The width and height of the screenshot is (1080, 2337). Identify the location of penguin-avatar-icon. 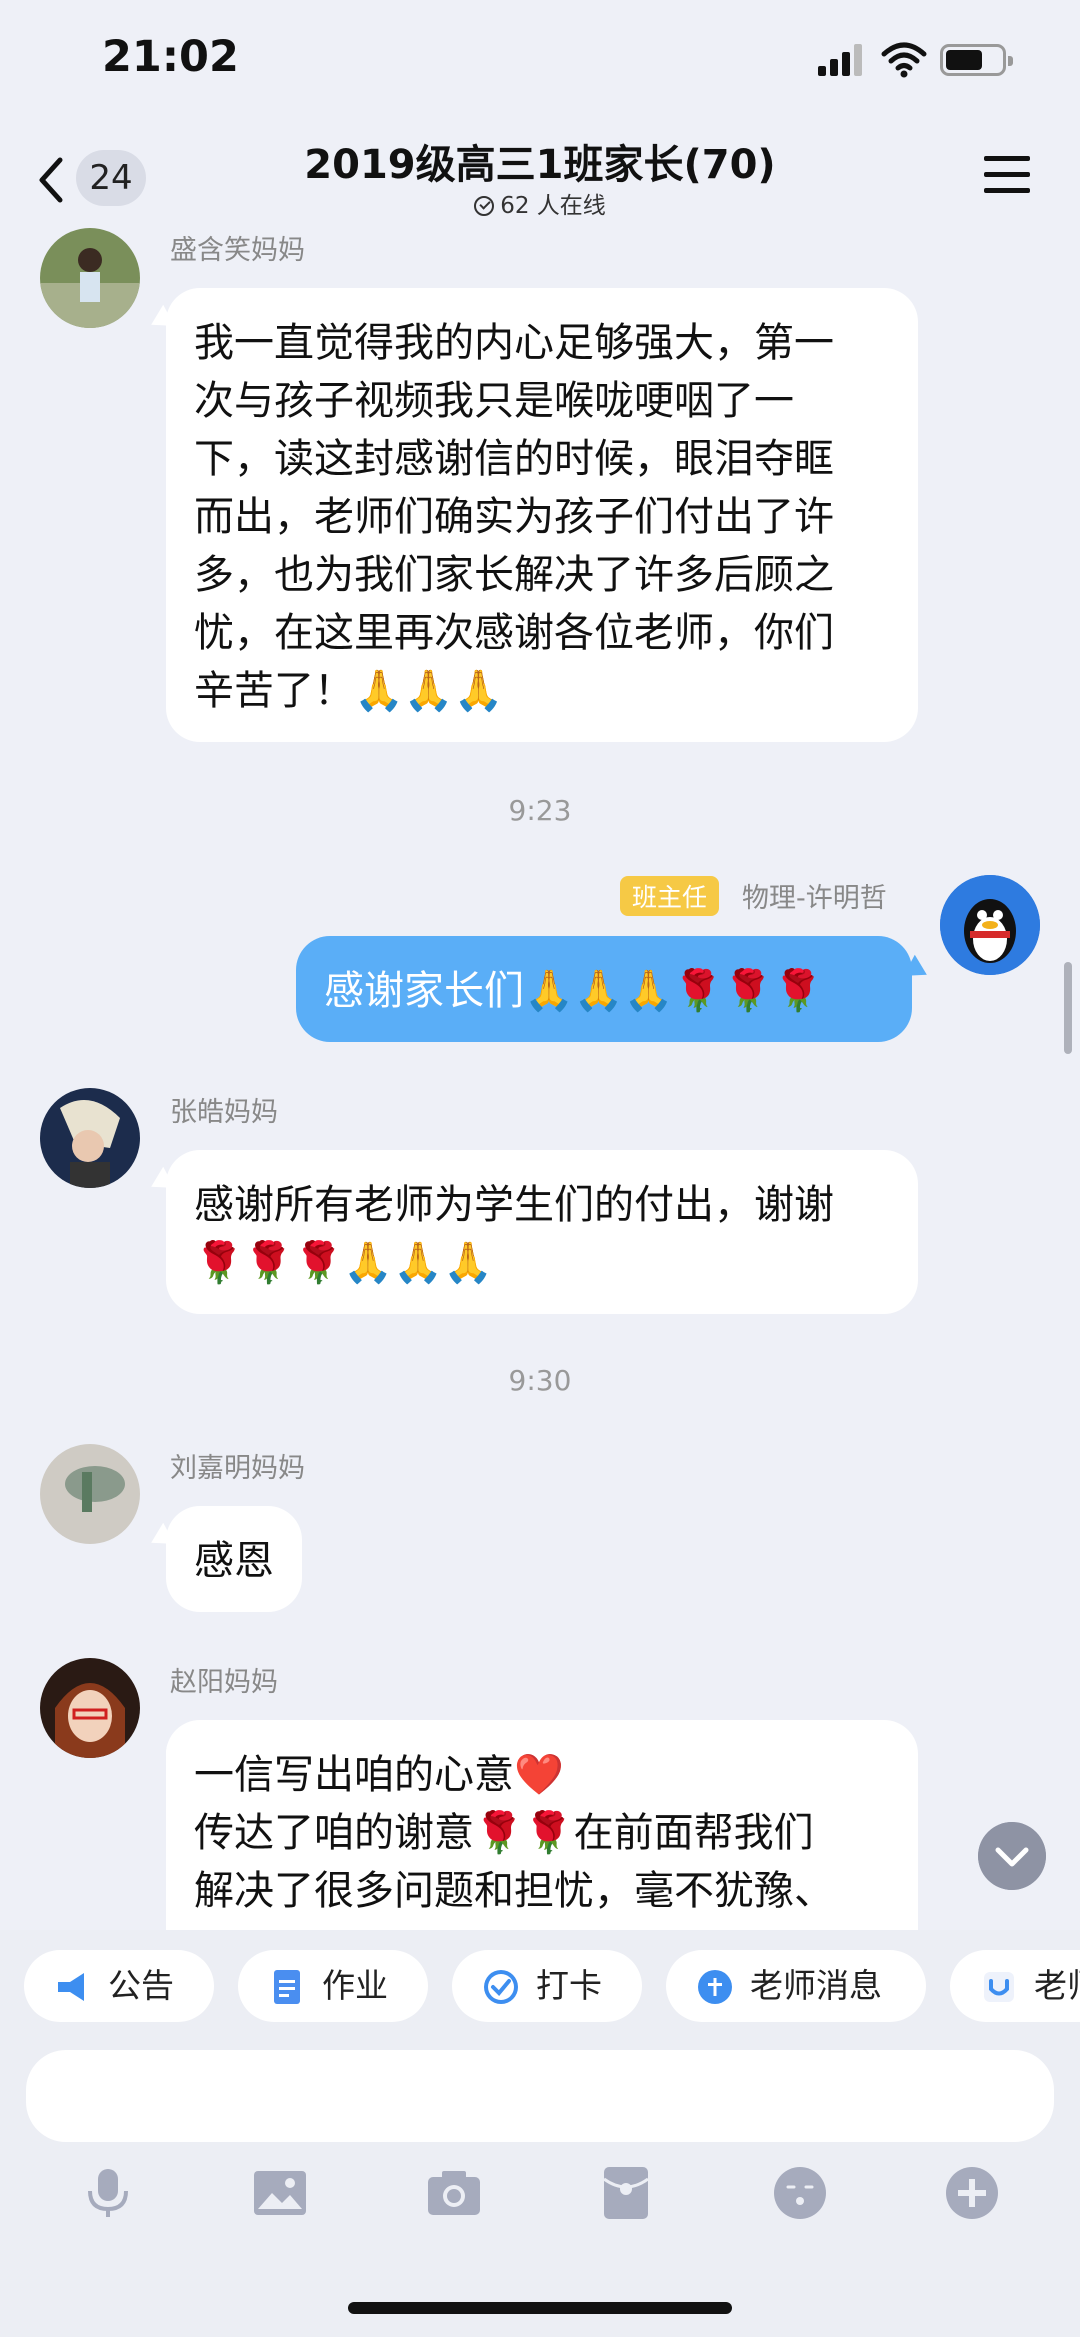
(990, 925).